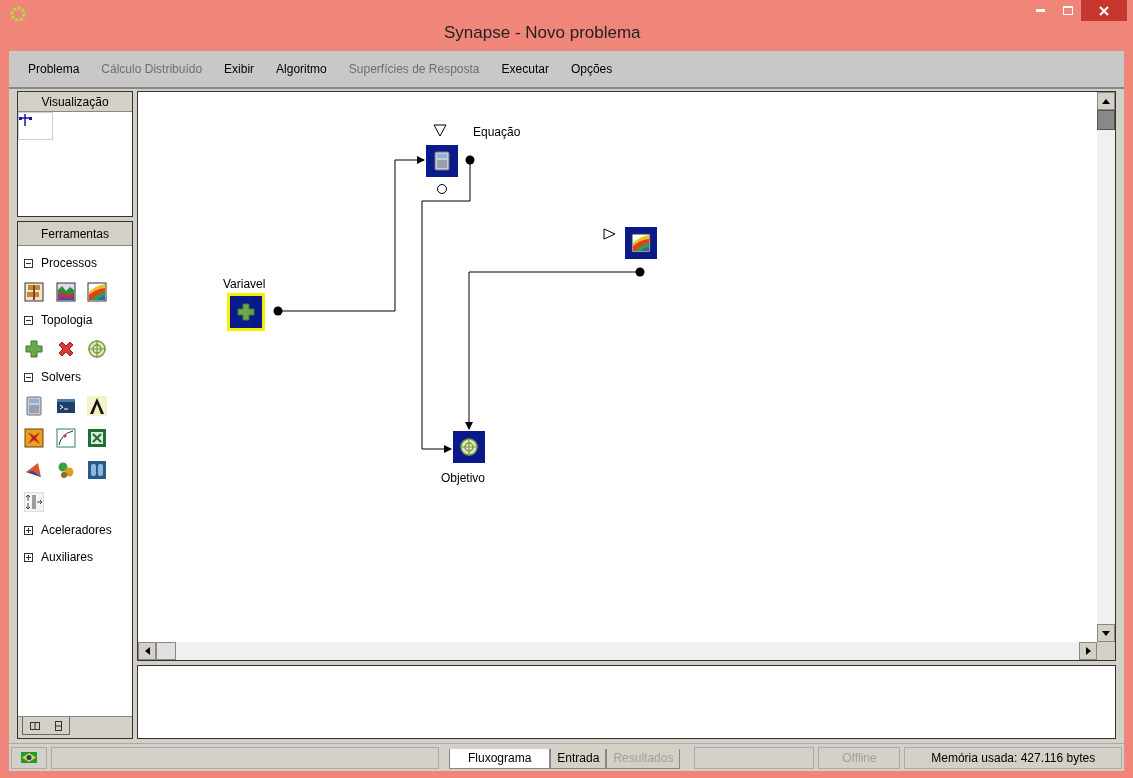  What do you see at coordinates (34, 438) in the screenshot?
I see `burst-icon` at bounding box center [34, 438].